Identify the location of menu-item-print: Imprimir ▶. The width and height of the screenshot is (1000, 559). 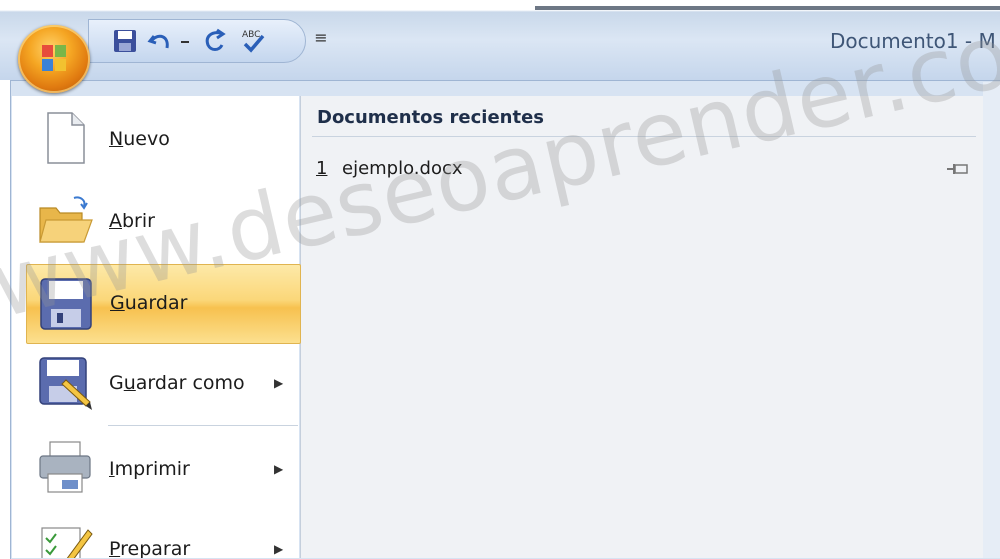
(160, 470).